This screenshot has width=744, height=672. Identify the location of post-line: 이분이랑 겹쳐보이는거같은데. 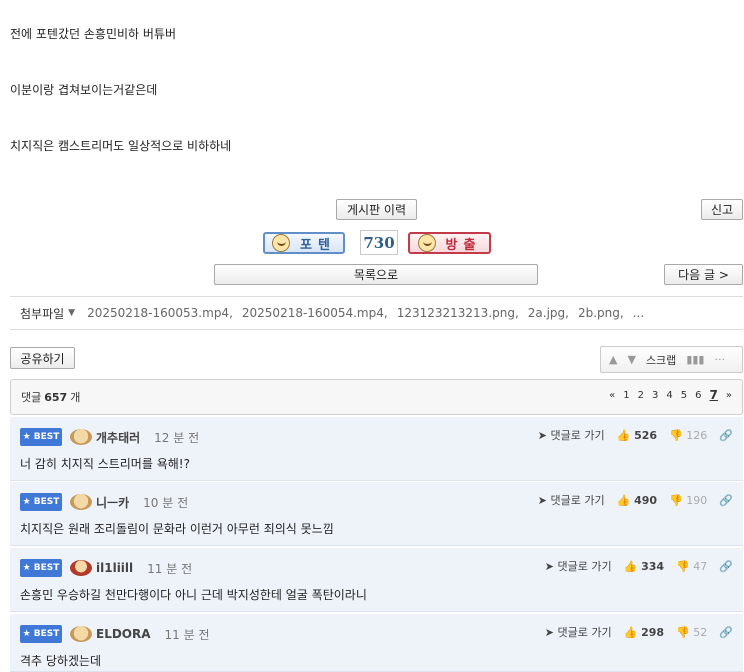
(84, 90).